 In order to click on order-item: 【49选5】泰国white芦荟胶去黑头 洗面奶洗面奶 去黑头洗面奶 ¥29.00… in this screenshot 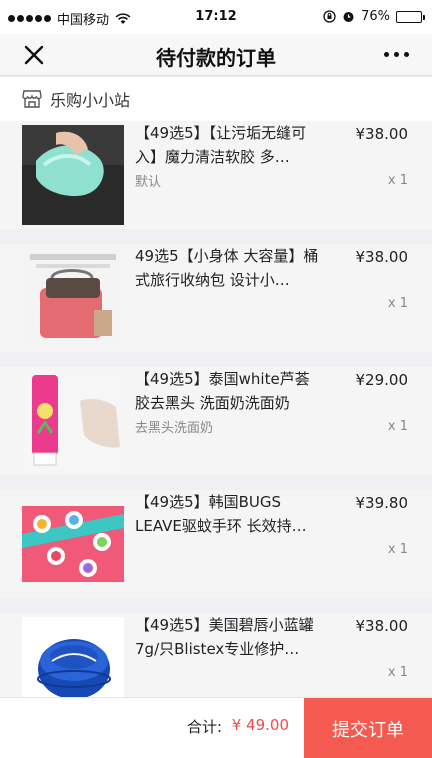, I will do `click(216, 421)`.